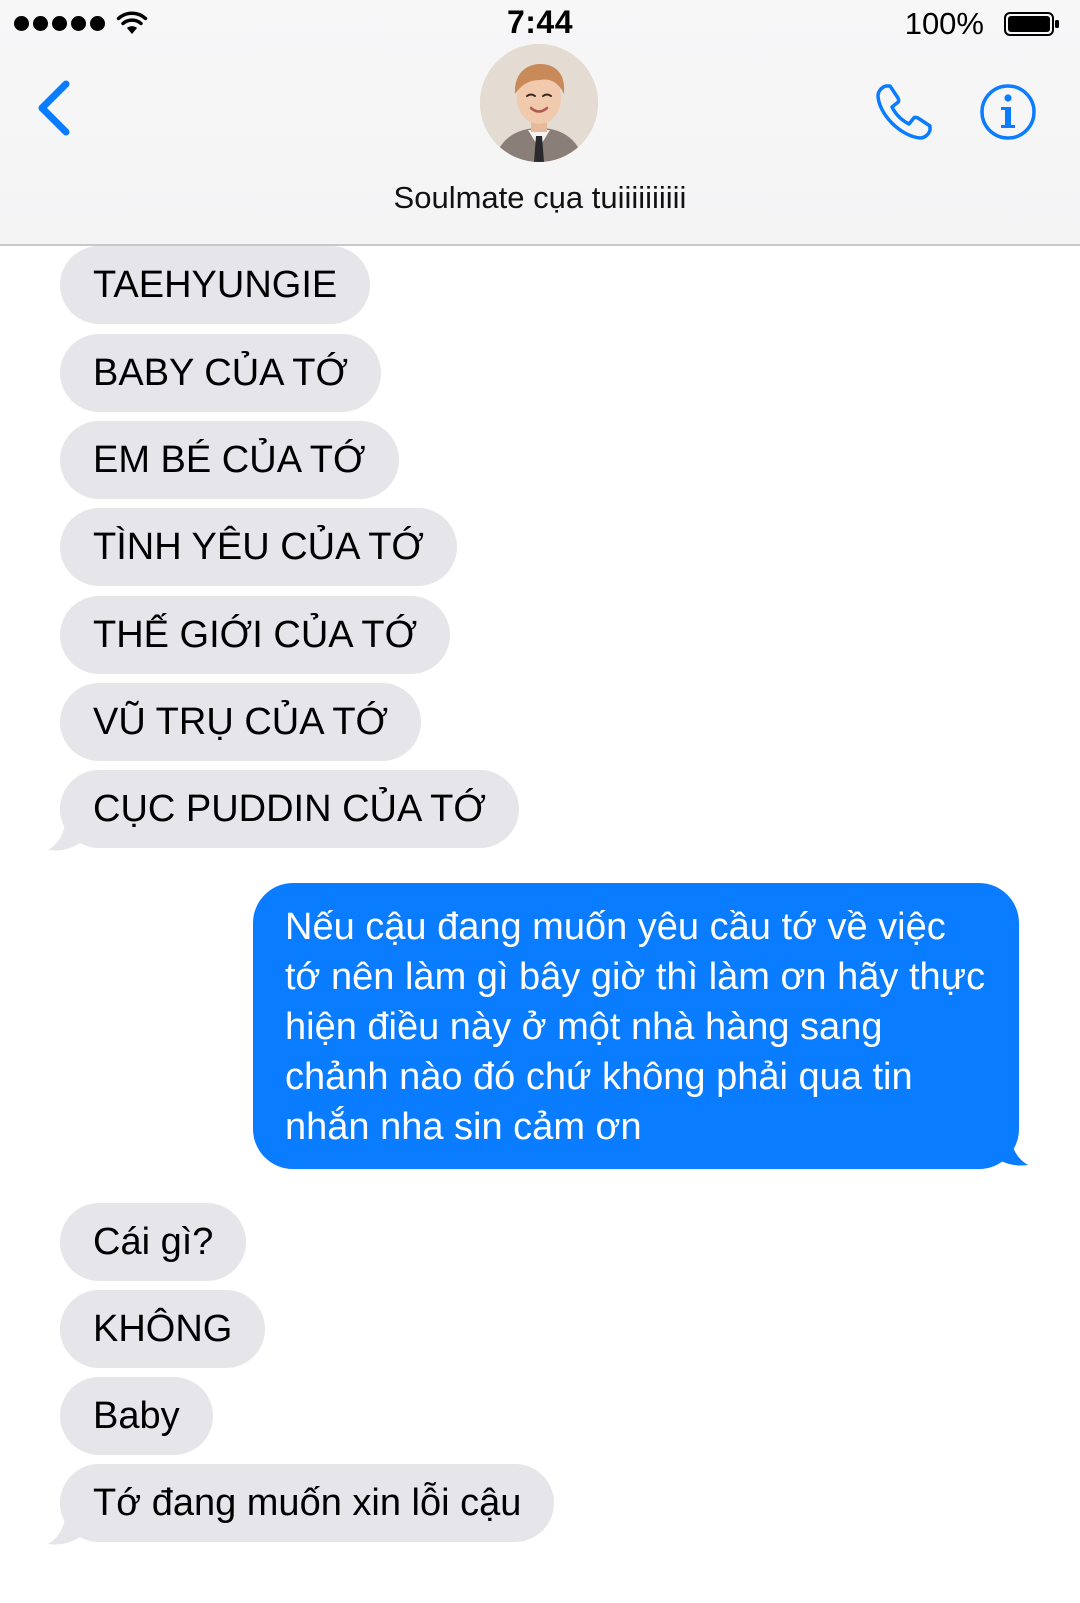 This screenshot has width=1080, height=1603. I want to click on contact-avatar, so click(539, 103).